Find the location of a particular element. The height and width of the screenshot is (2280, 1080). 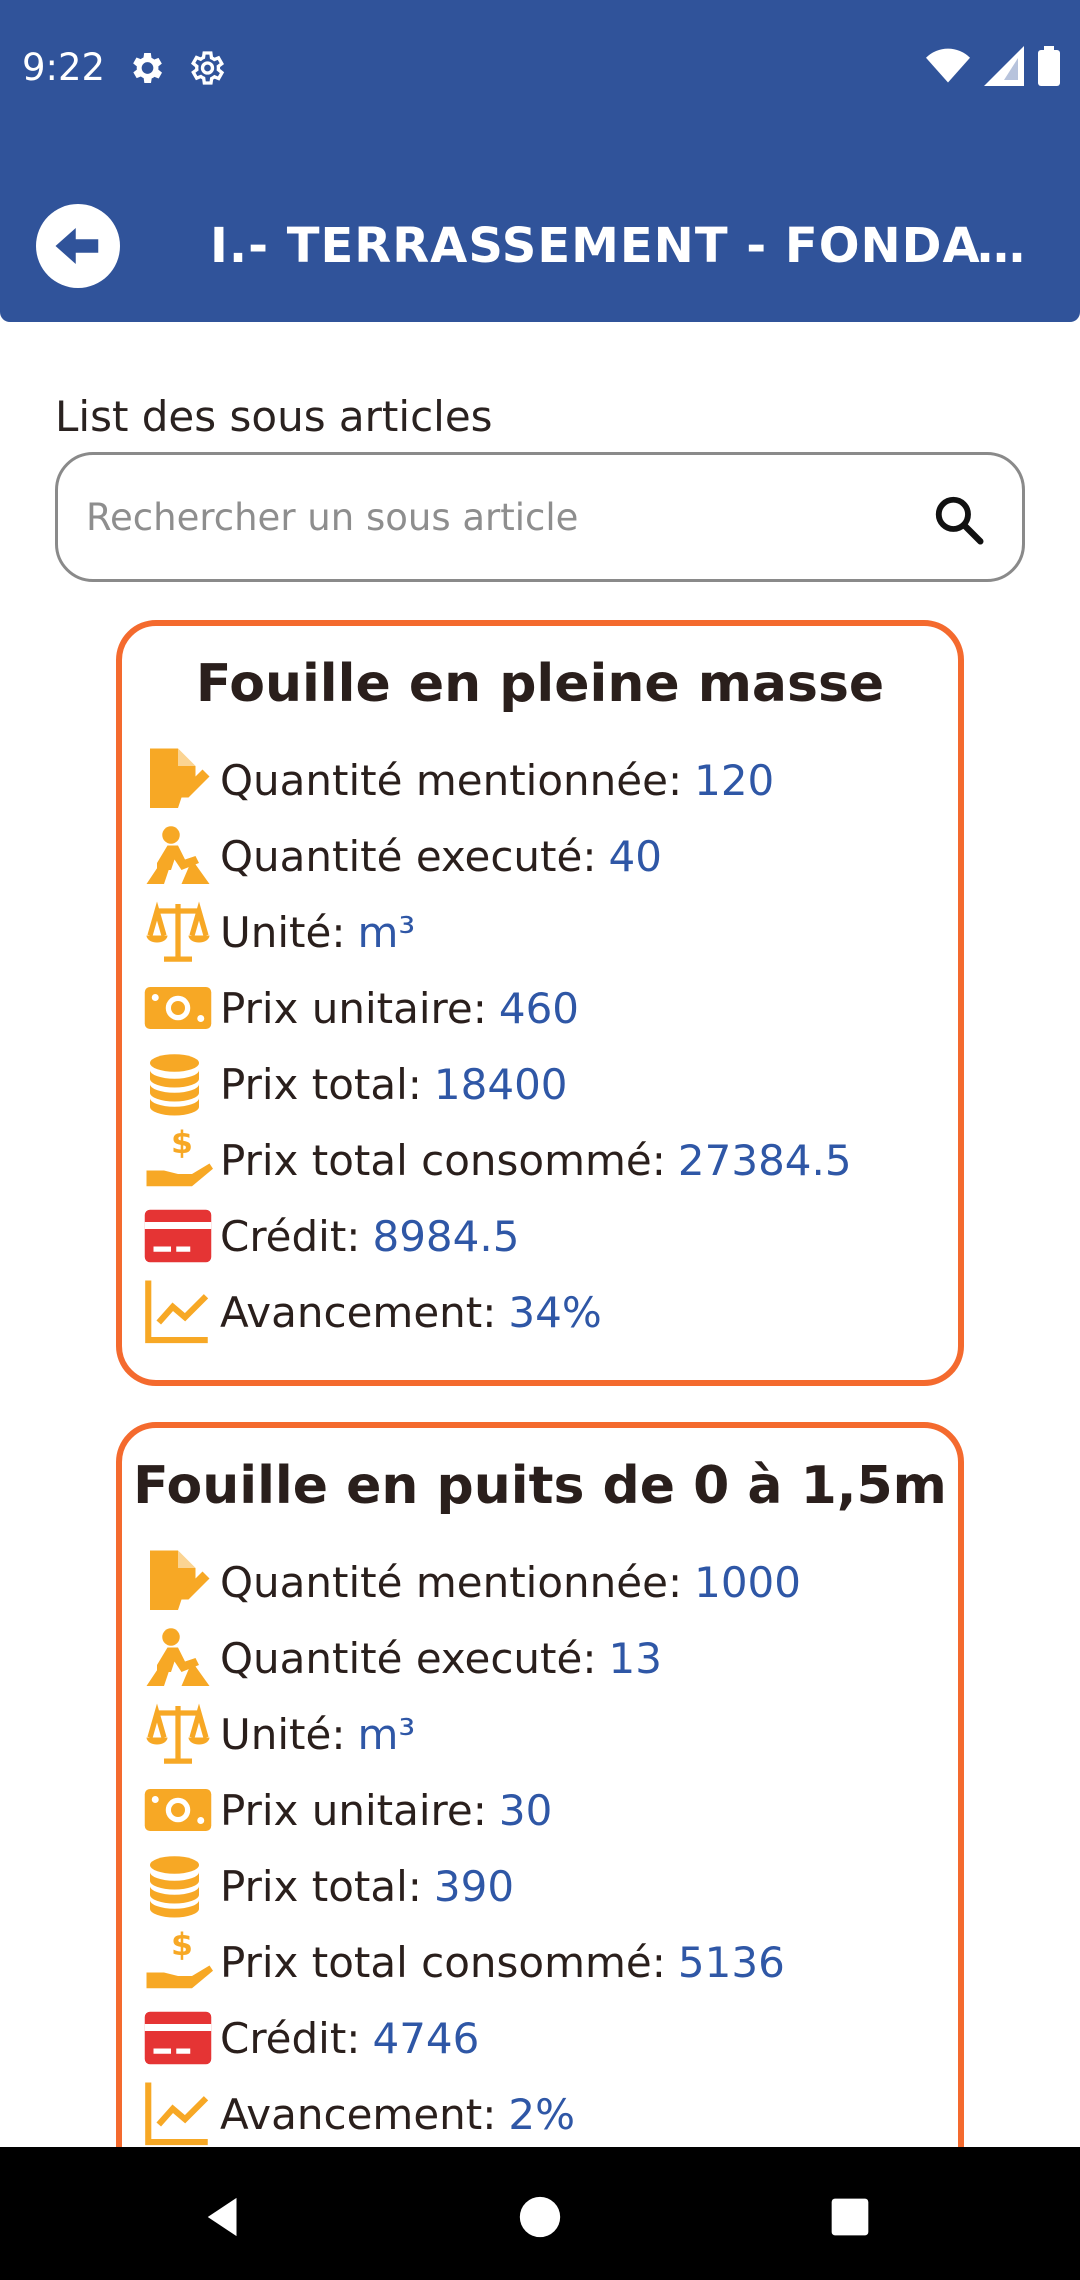

row-value: 40 is located at coordinates (635, 856).